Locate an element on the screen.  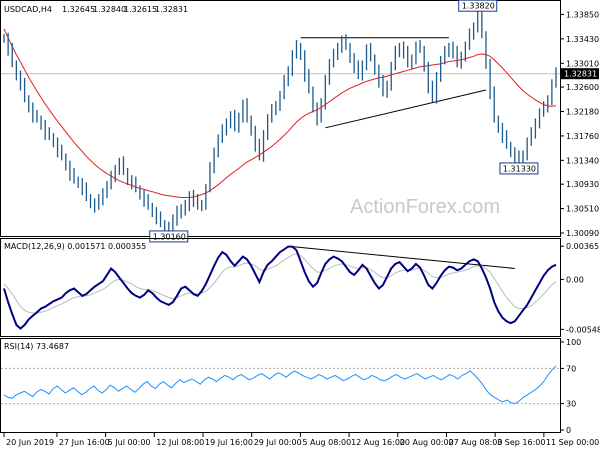
price-header-low: 1.32615 is located at coordinates (140, 9).